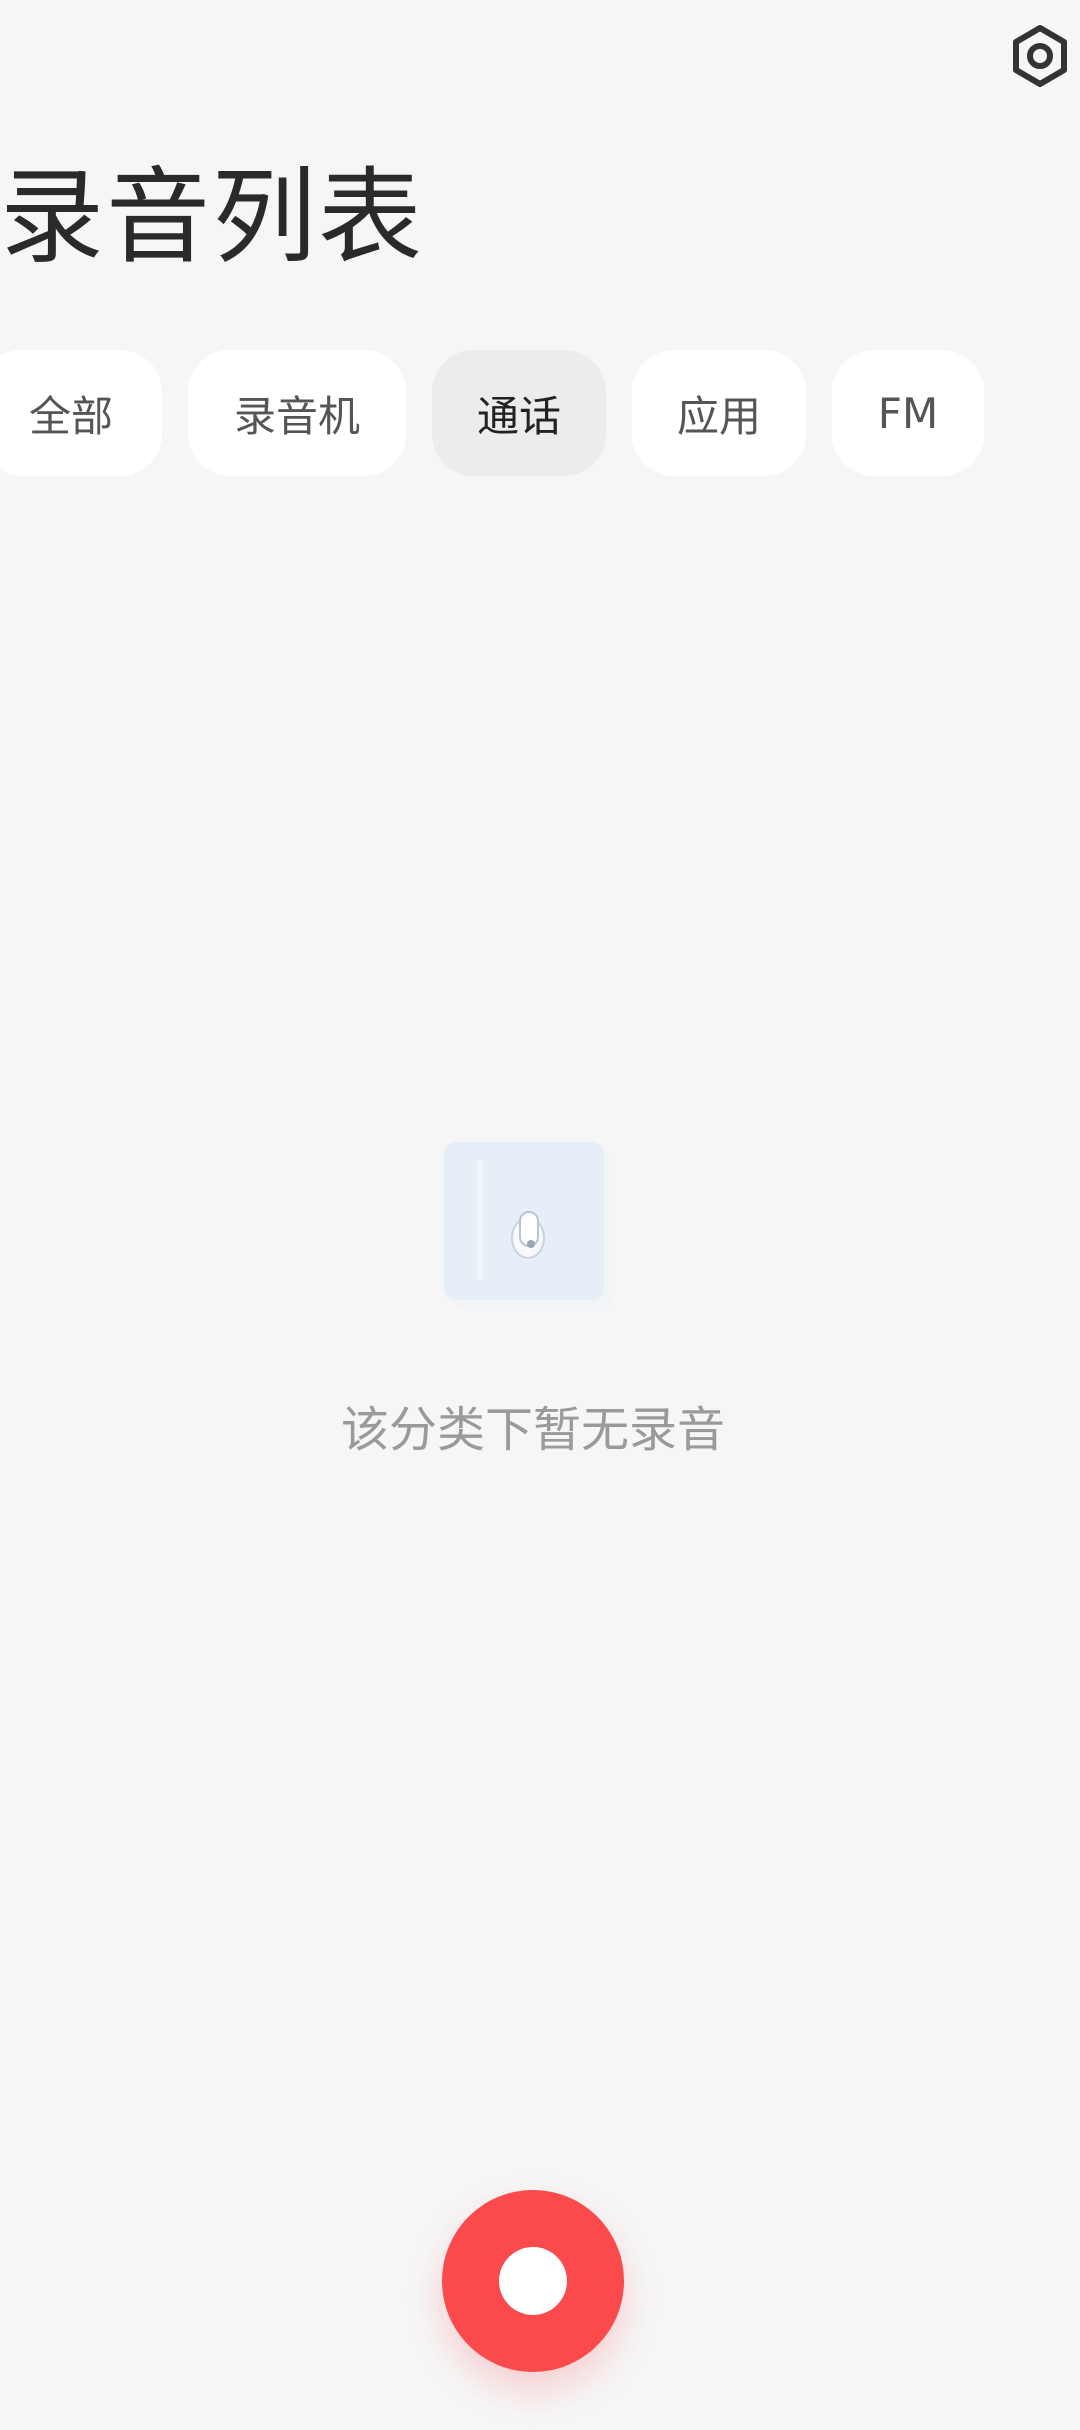 Image resolution: width=1080 pixels, height=2430 pixels. What do you see at coordinates (718, 416) in the screenshot?
I see `tab-apps-label: 应用` at bounding box center [718, 416].